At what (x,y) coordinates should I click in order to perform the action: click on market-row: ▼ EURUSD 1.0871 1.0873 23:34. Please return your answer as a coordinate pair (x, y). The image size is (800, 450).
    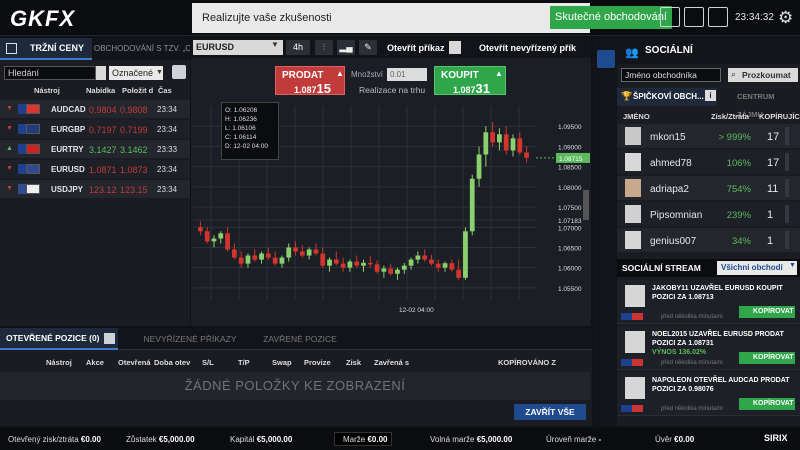
    Looking at the image, I should click on (95, 169).